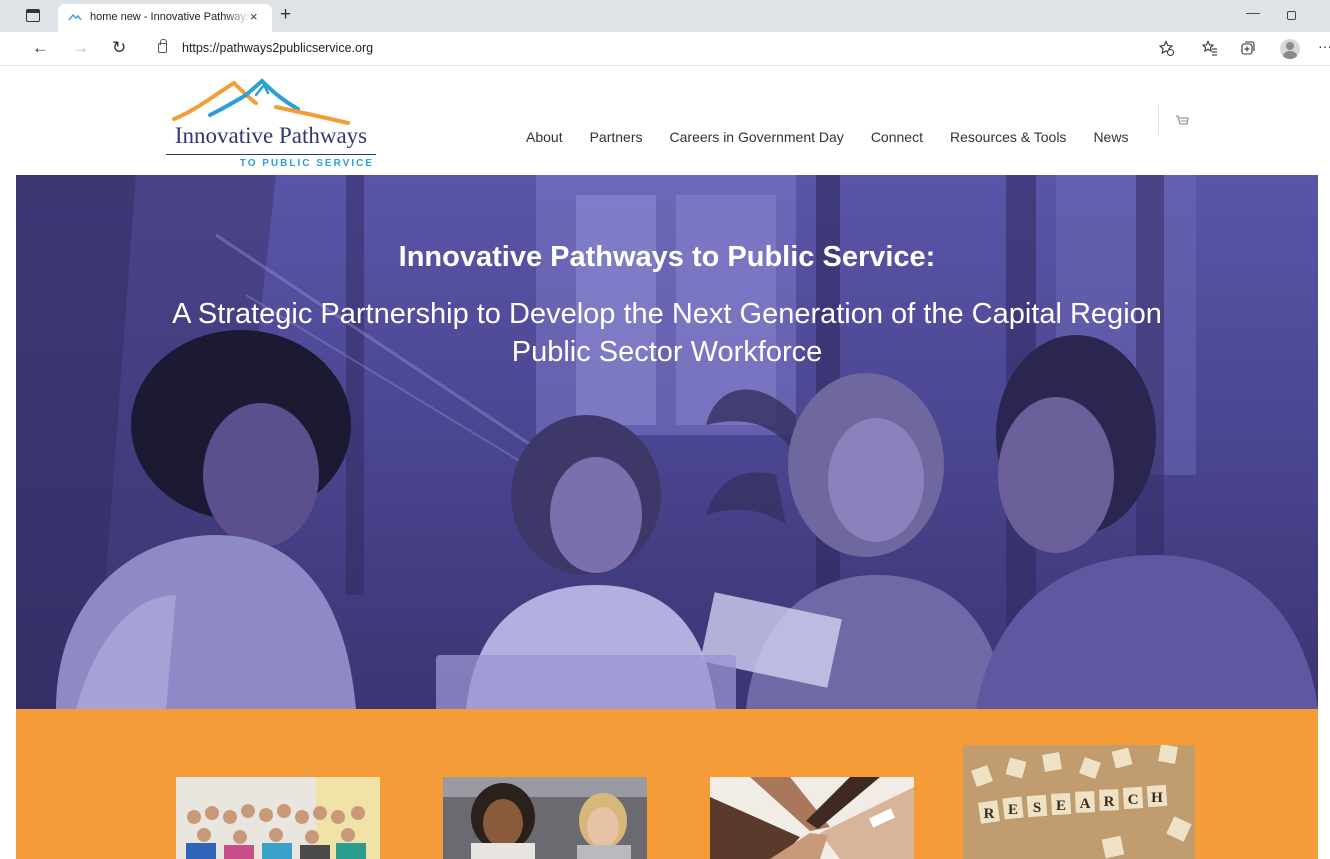  What do you see at coordinates (897, 139) in the screenshot?
I see `nav-connect: Connect` at bounding box center [897, 139].